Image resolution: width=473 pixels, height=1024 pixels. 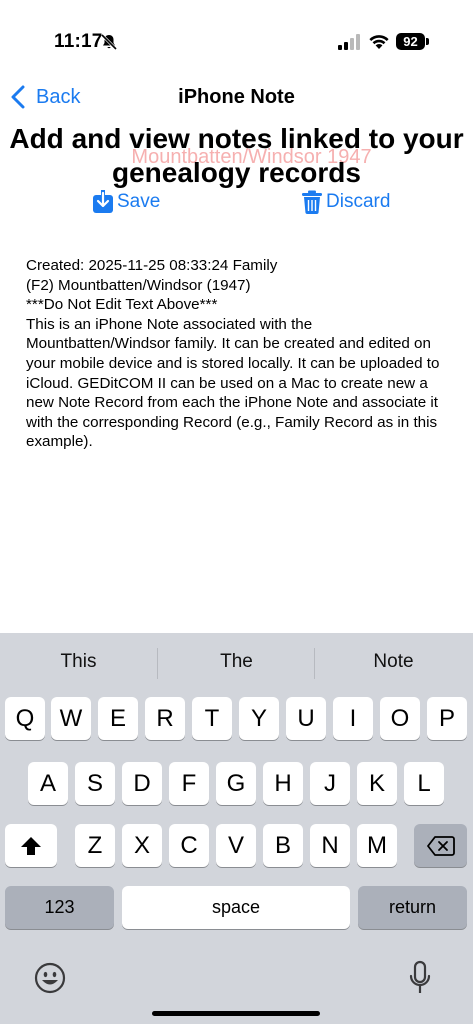 I want to click on suggestion-1: This, so click(x=78, y=662).